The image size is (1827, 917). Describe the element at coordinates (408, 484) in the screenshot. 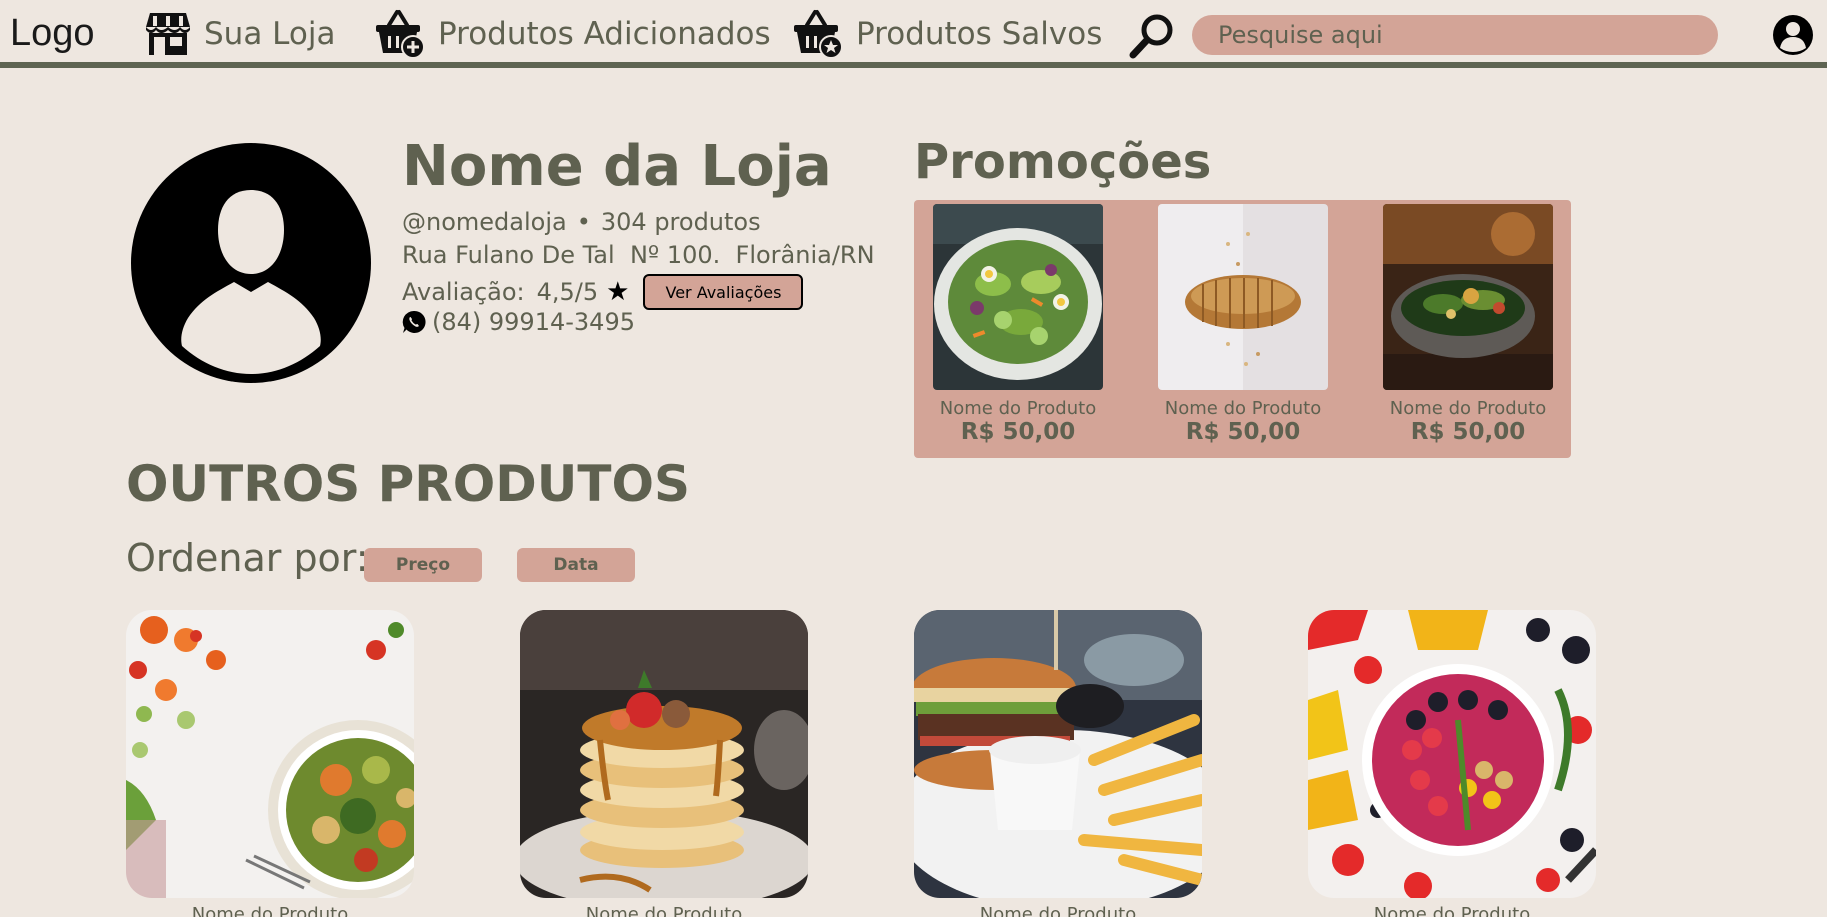

I see `other-products-title: OUTROS PRODUTOS` at that location.